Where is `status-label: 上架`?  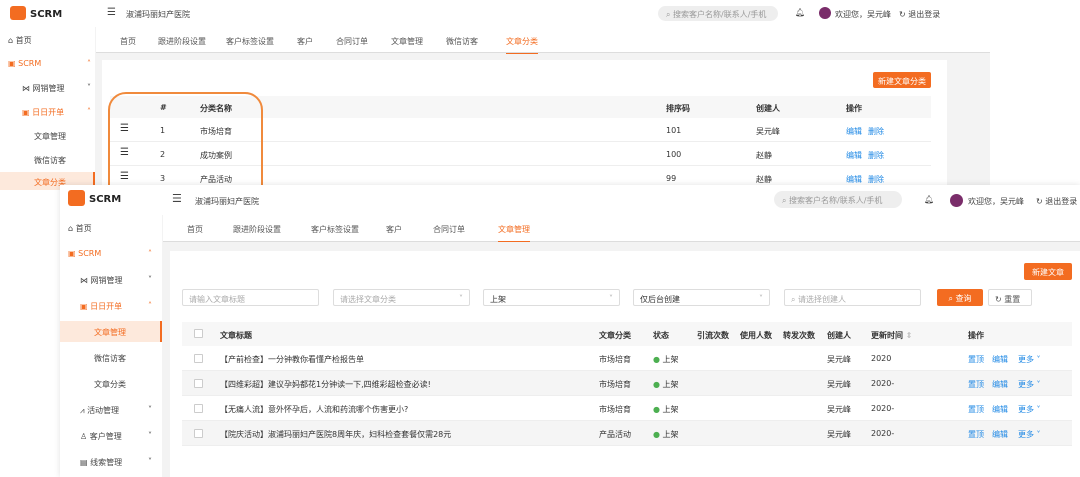
status-label: 上架 is located at coordinates (670, 409).